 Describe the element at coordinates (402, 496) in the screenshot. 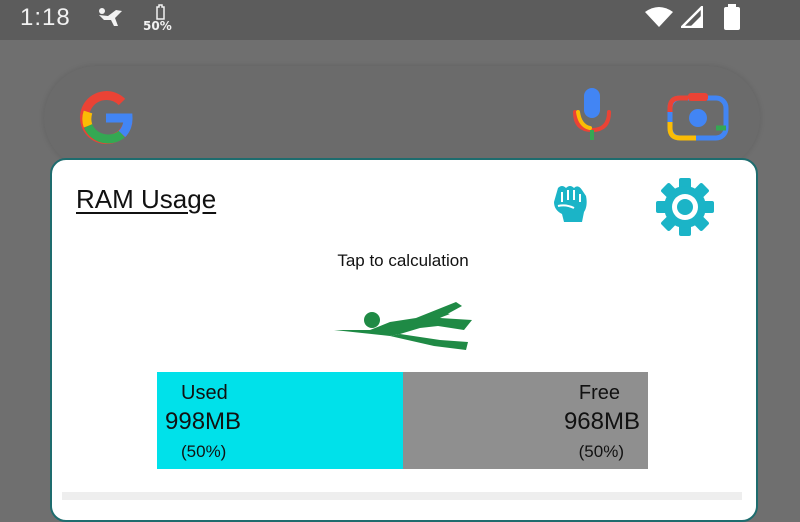

I see `widget-bottom-strip` at that location.